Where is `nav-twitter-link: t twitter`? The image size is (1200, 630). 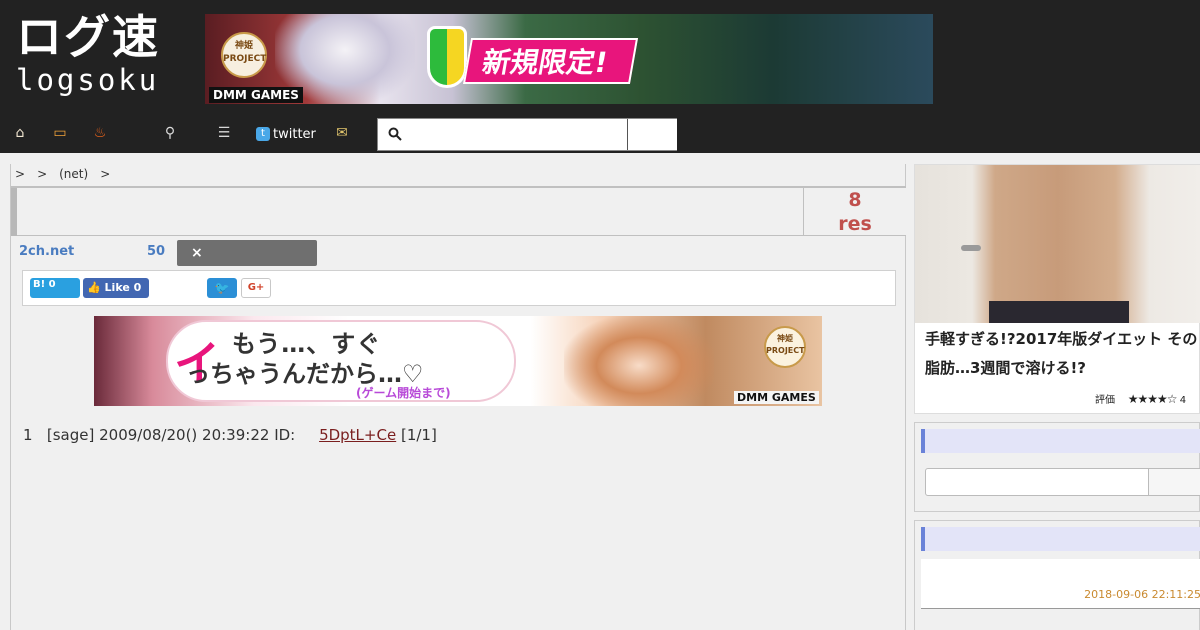
nav-twitter-link: t twitter is located at coordinates (286, 134).